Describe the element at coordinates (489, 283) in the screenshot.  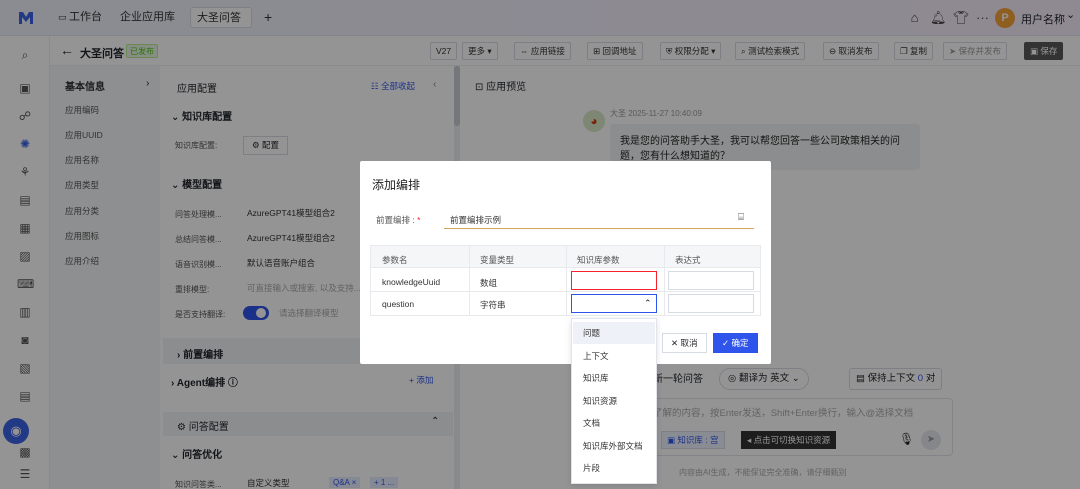
I see `param-type: 数组` at that location.